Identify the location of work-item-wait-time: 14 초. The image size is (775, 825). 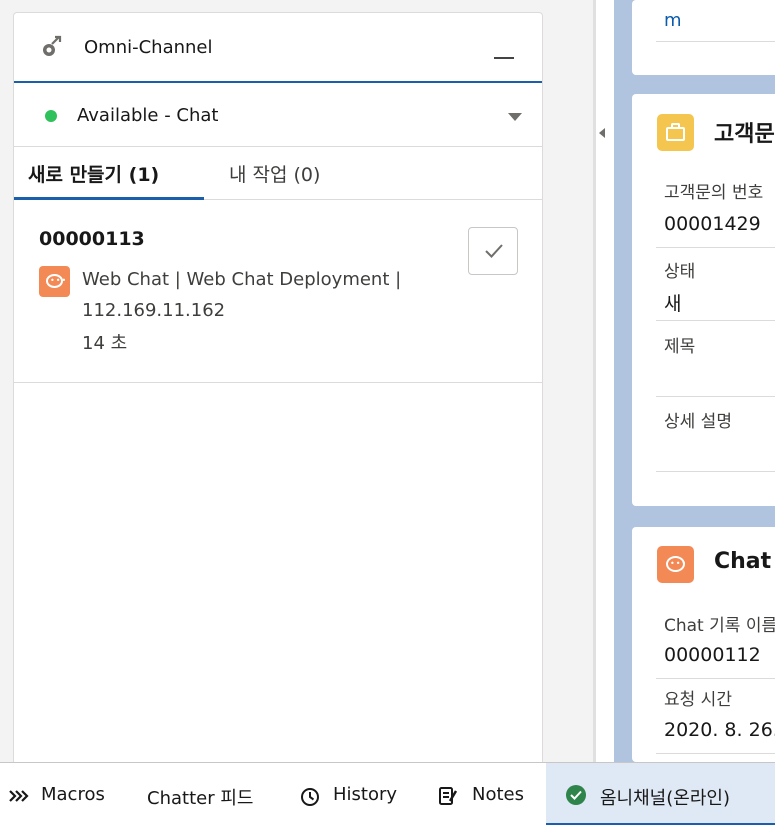
(105, 343).